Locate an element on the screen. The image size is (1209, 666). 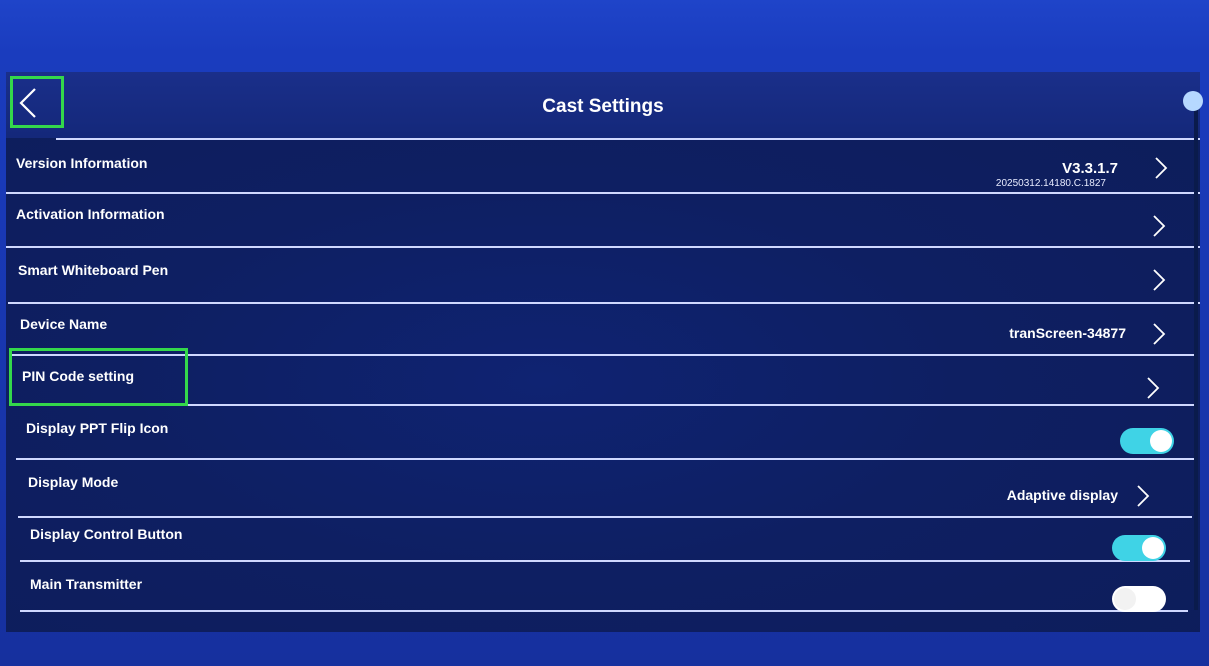
ppt-flip-icon-toggle is located at coordinates (1147, 441).